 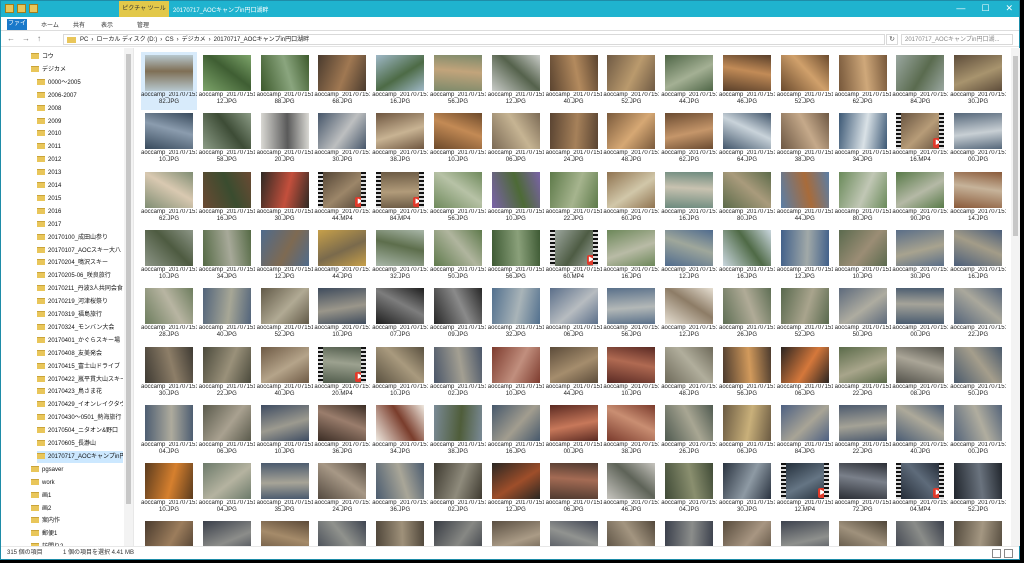 What do you see at coordinates (227, 532) in the screenshot?
I see `file-item: aoccamp_20170715191420.JPG` at bounding box center [227, 532].